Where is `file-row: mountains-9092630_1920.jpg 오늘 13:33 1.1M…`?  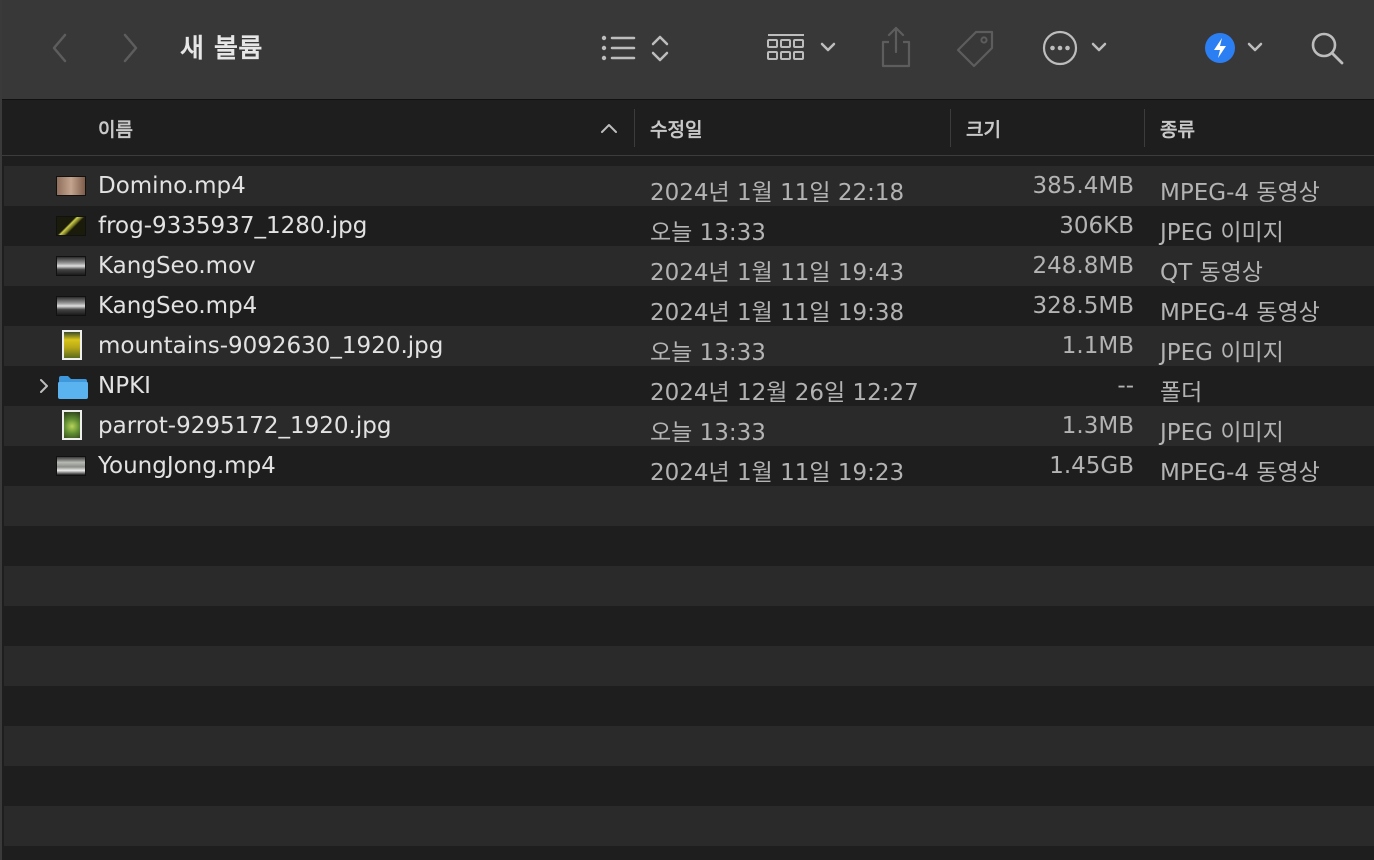
file-row: mountains-9092630_1920.jpg 오늘 13:33 1.1M… is located at coordinates (689, 346).